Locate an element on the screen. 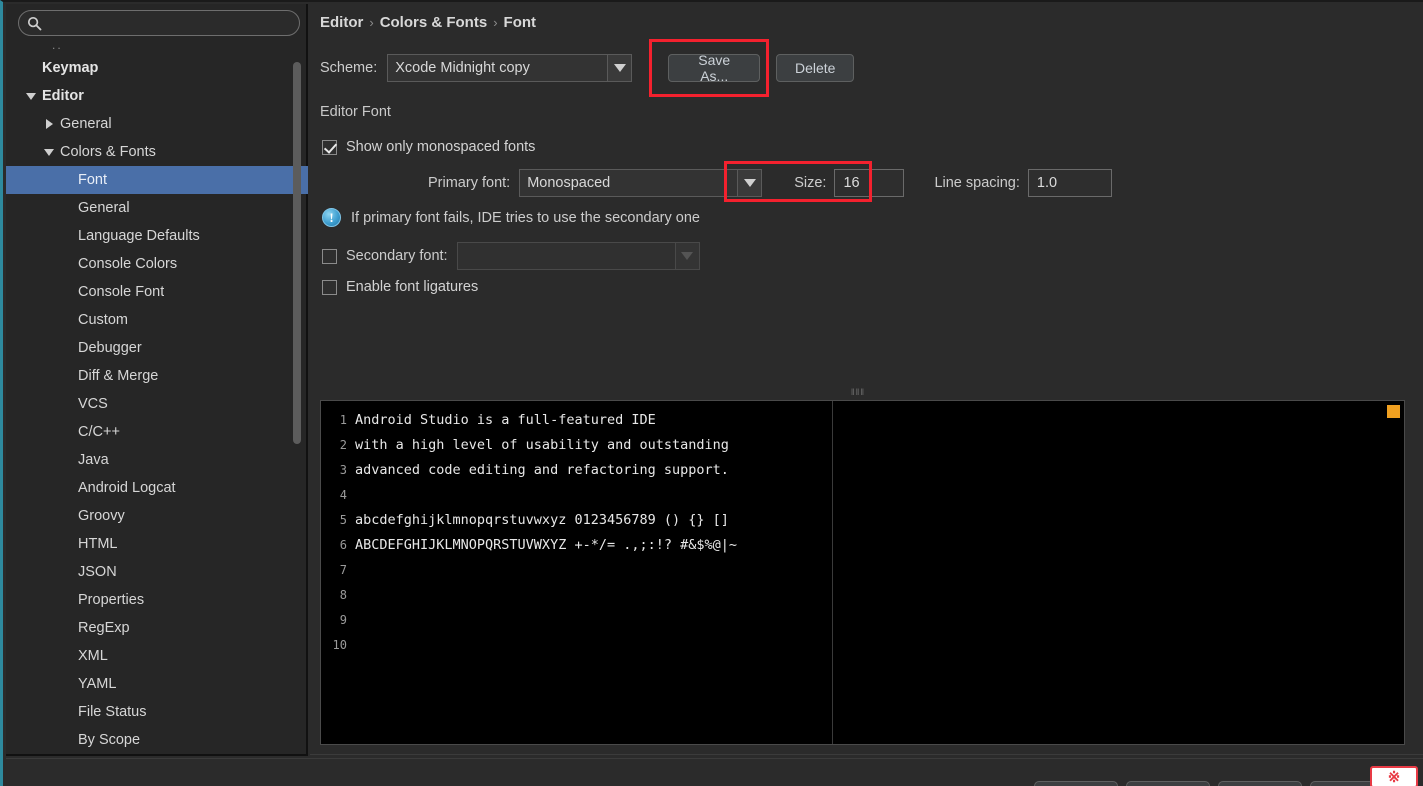 This screenshot has height=786, width=1423. cancel-button is located at coordinates (1168, 783).